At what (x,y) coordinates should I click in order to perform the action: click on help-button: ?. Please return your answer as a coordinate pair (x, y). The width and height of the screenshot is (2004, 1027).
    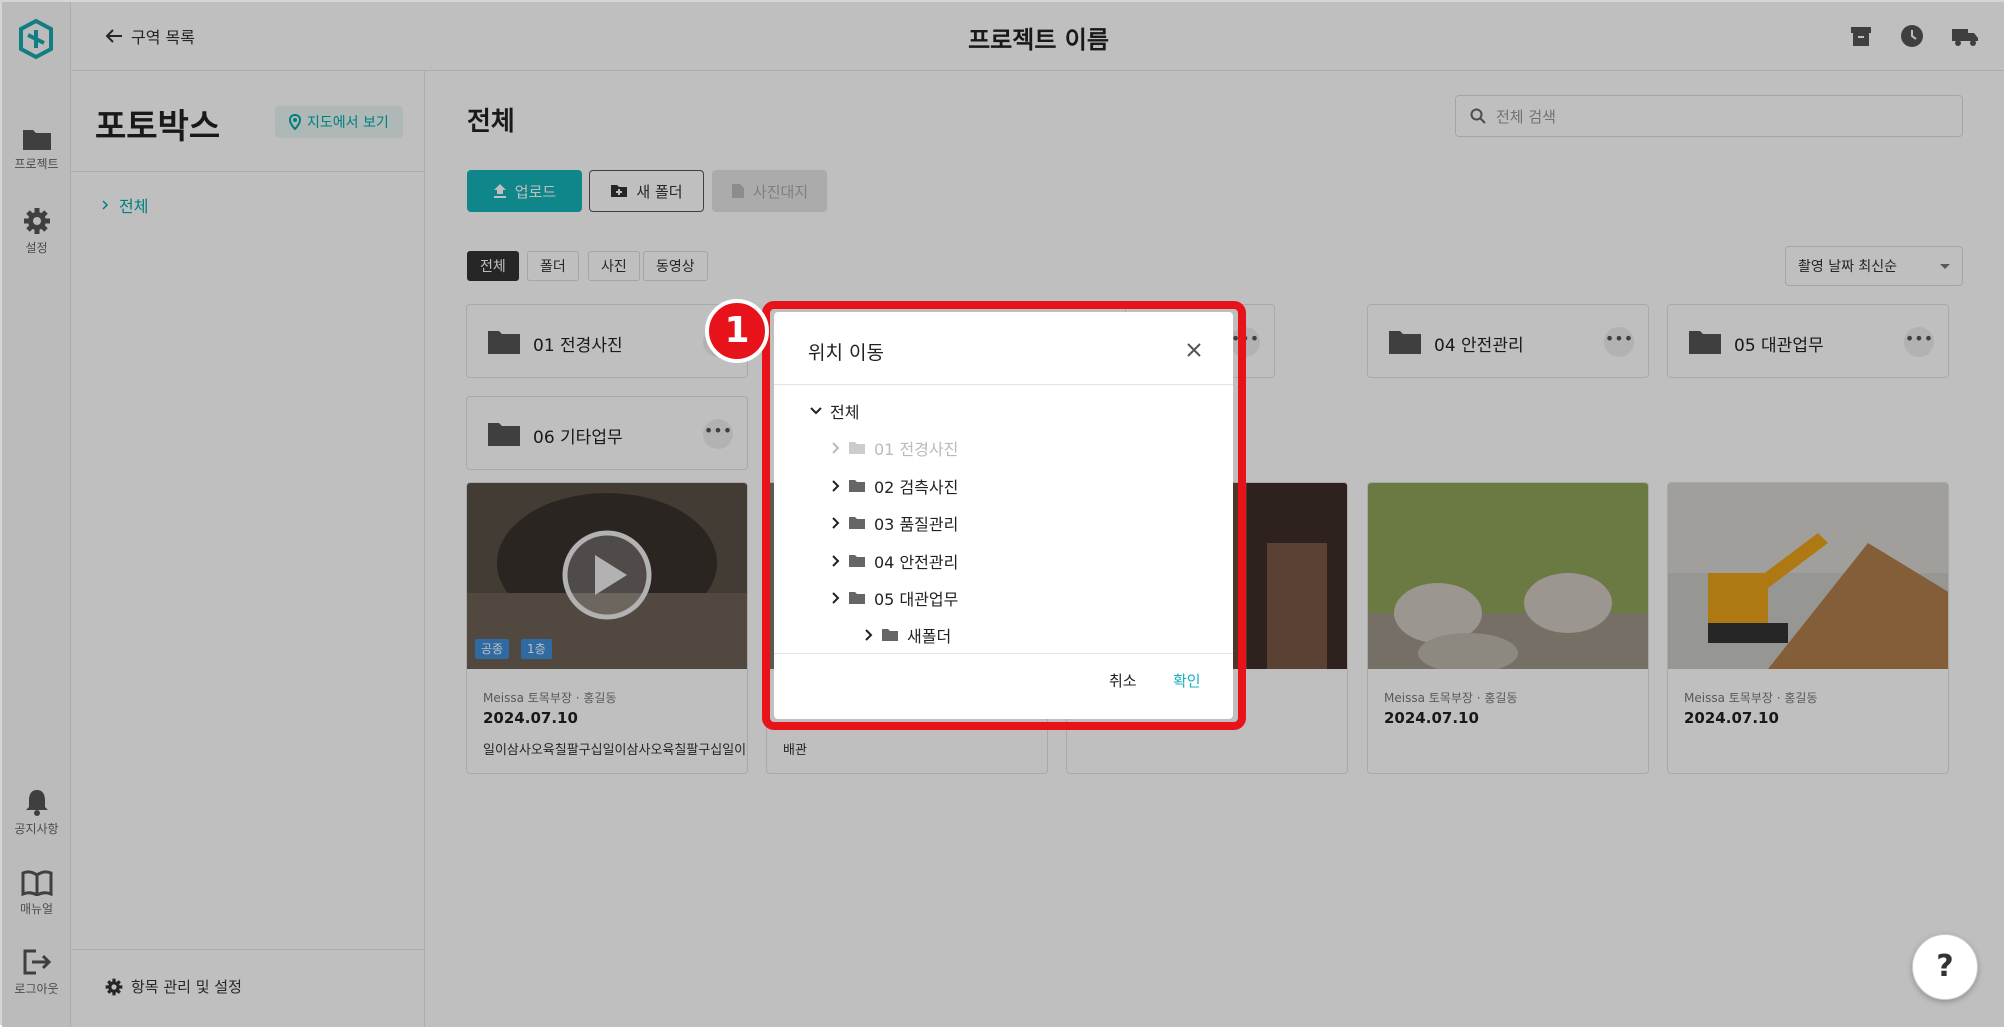
    Looking at the image, I should click on (1945, 967).